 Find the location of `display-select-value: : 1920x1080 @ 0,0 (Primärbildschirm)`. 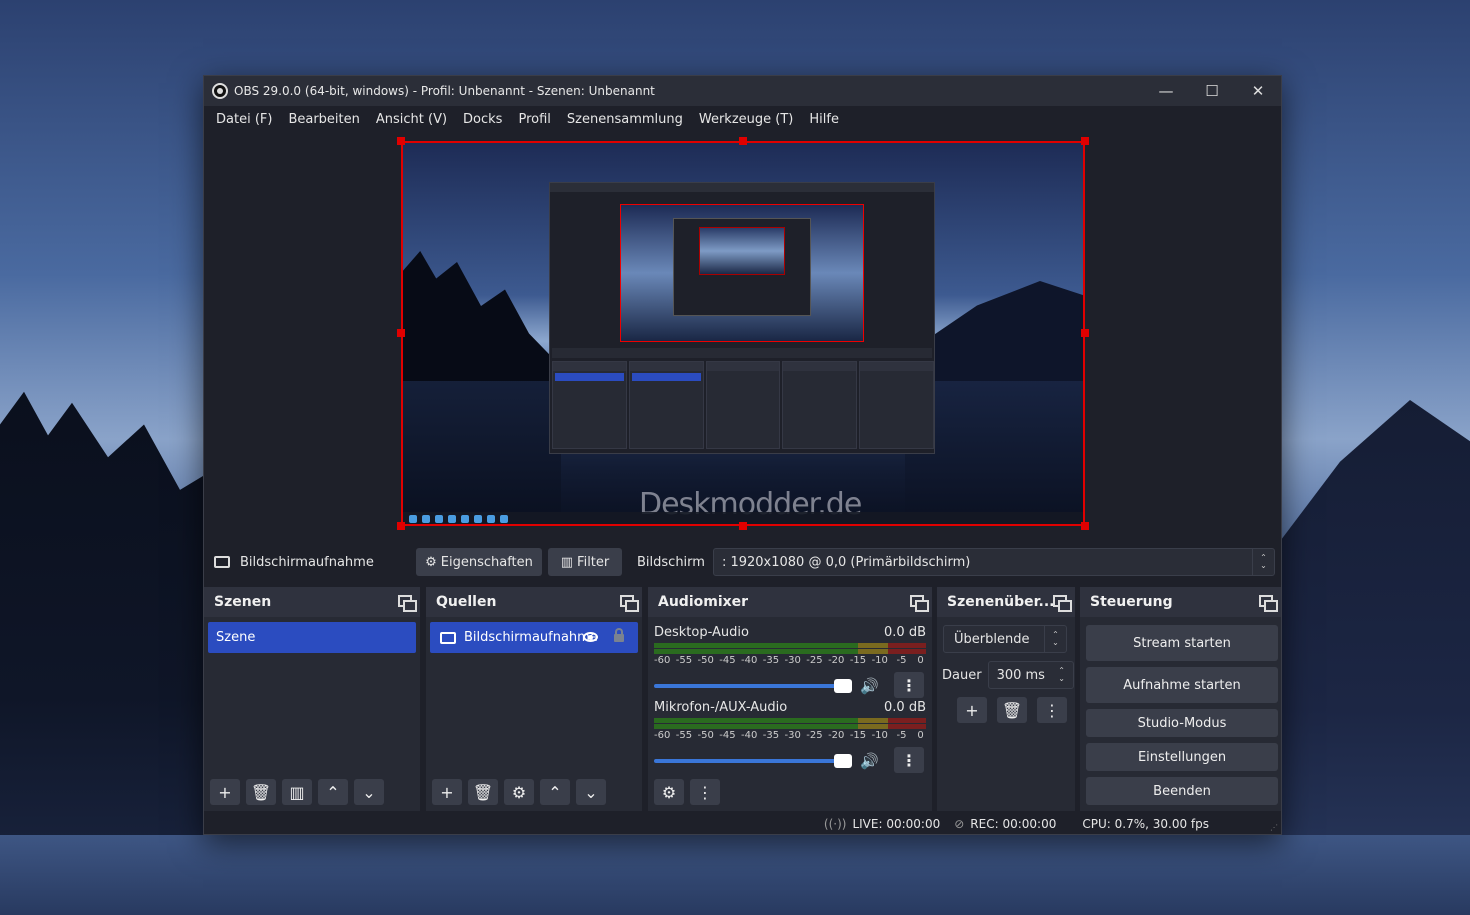

display-select-value: : 1920x1080 @ 0,0 (Primärbildschirm) is located at coordinates (846, 562).